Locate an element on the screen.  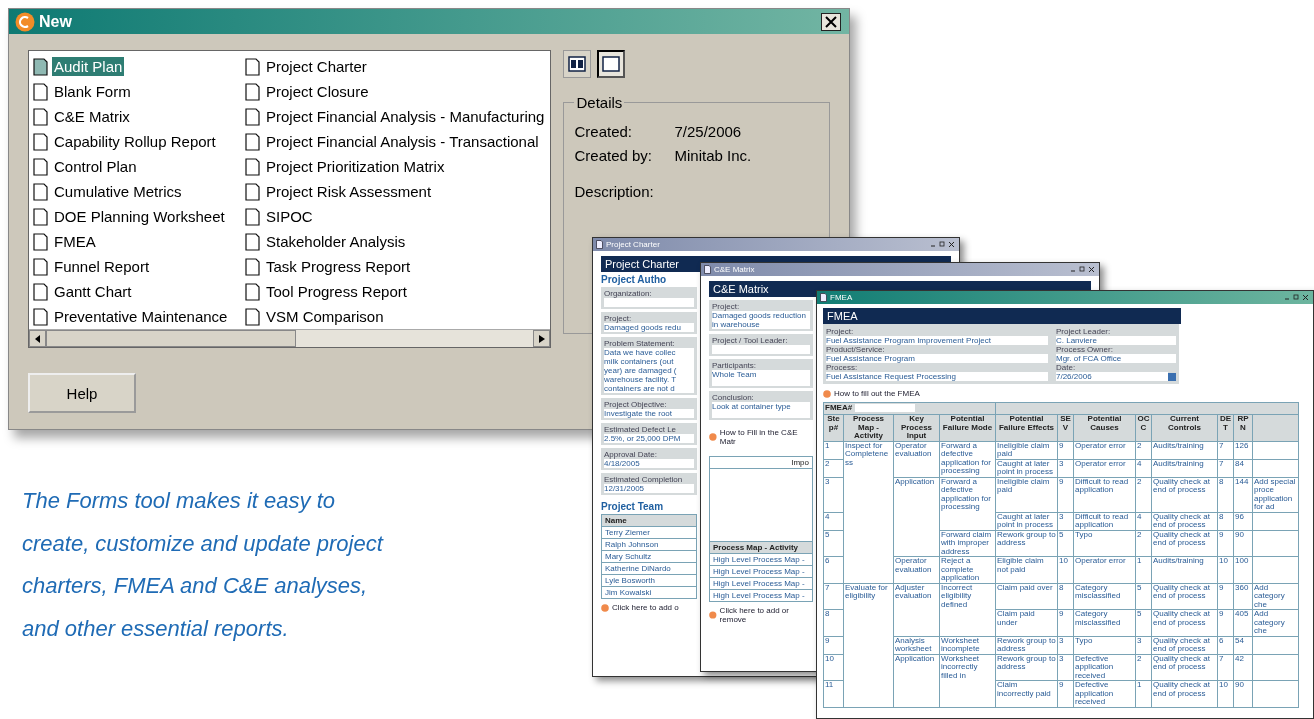
table-cell: Difficult to read application is located at coordinates (1104, 494).